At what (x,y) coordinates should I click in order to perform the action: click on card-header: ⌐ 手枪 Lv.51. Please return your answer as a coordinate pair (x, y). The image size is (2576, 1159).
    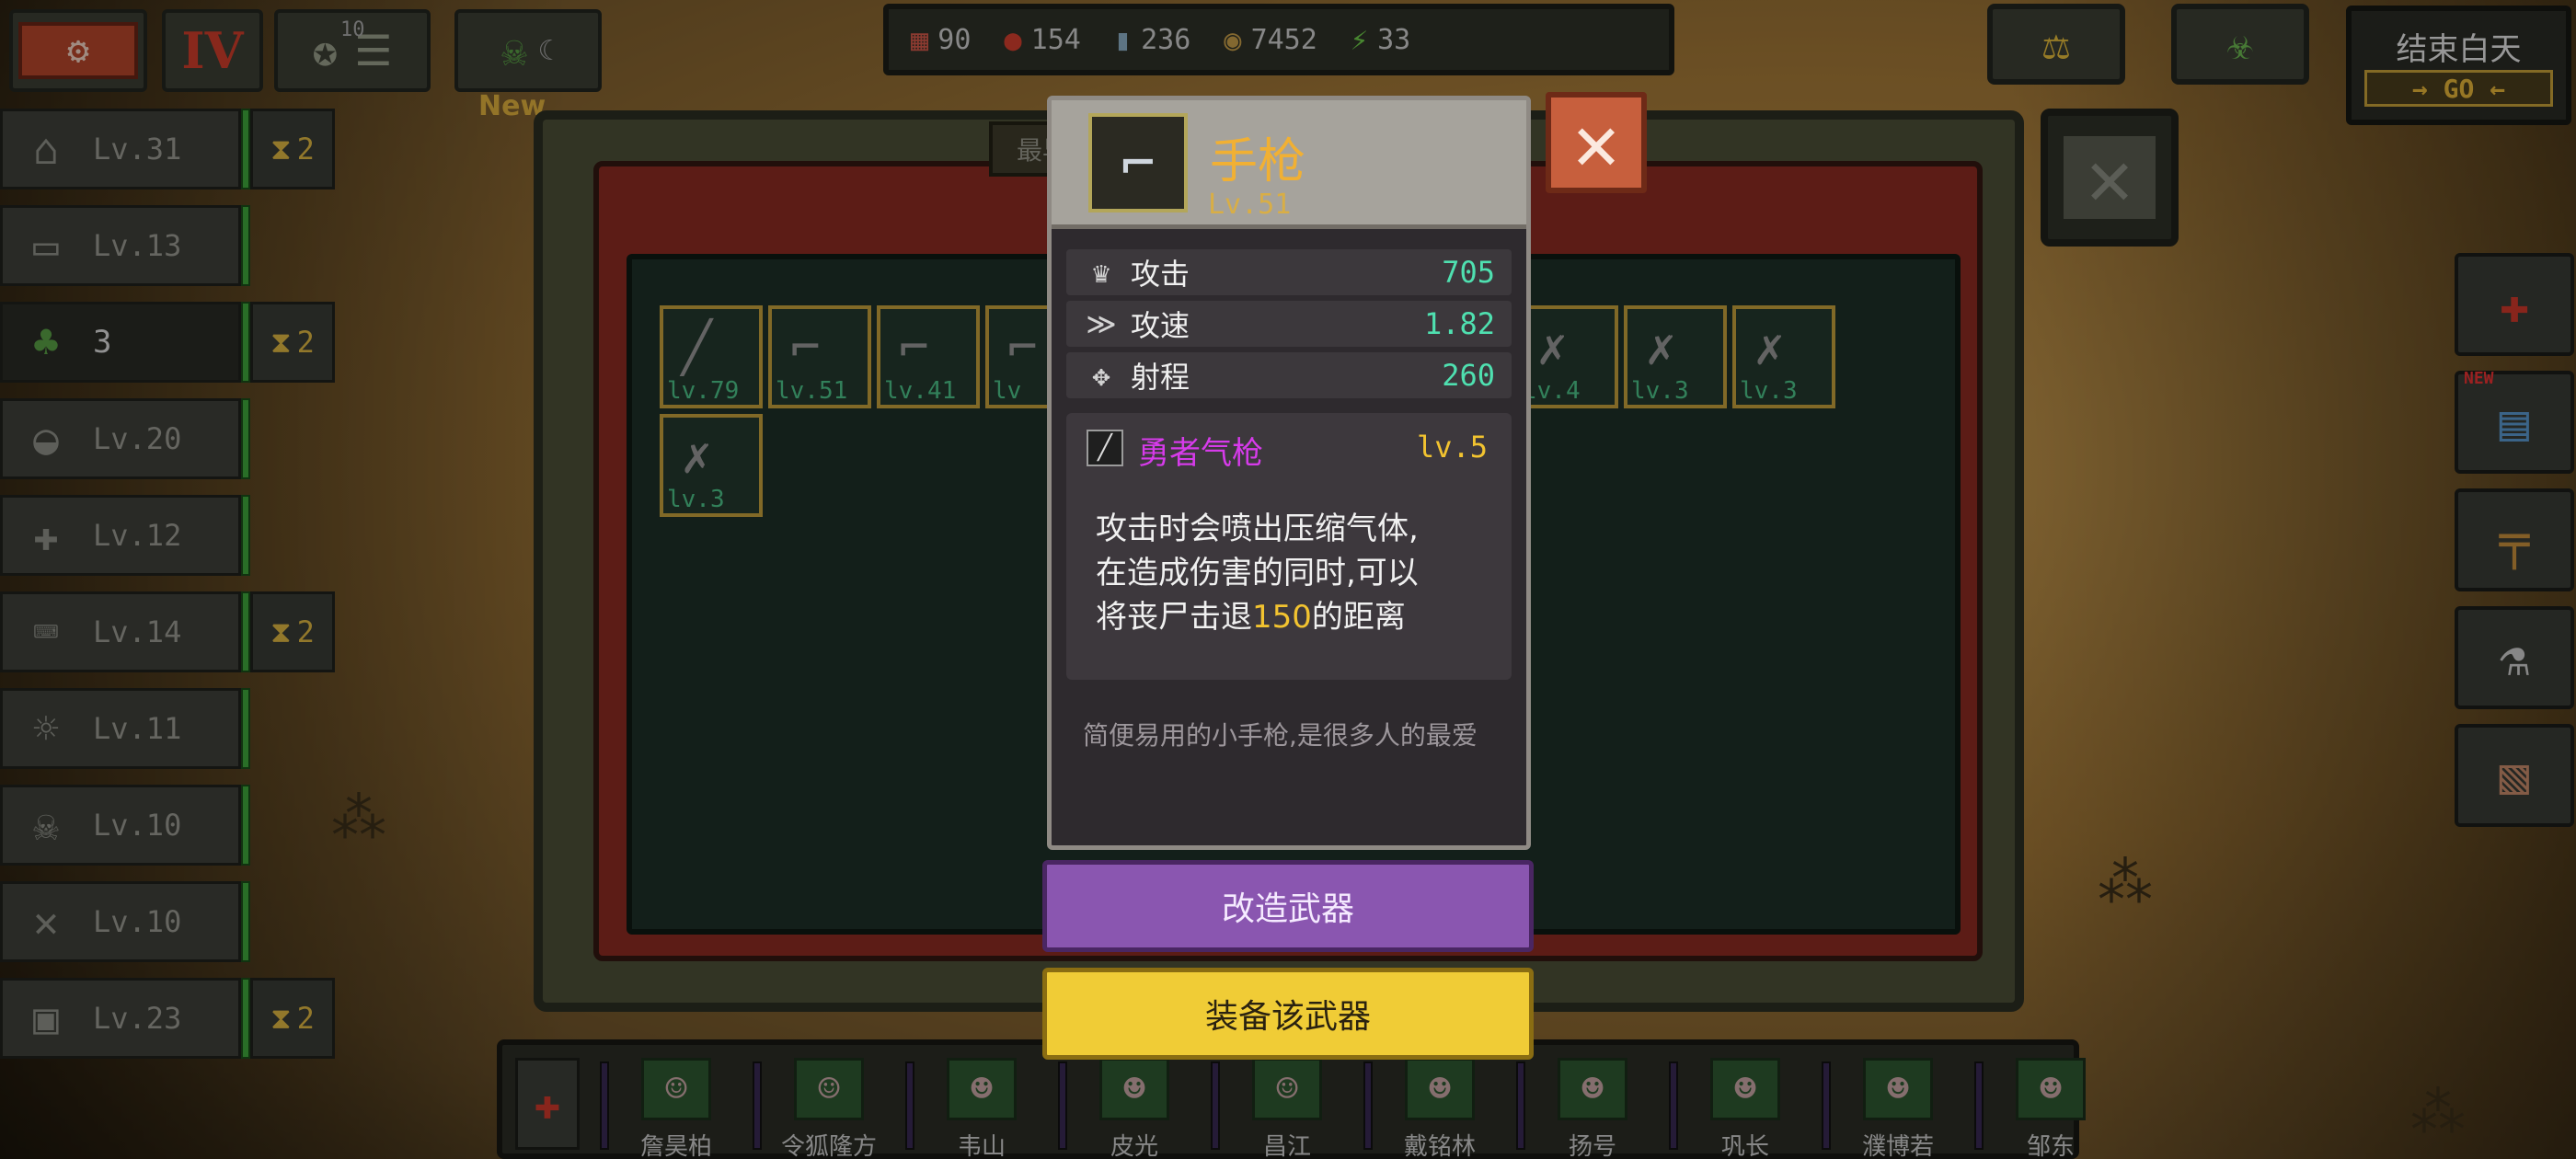
    Looking at the image, I should click on (1289, 164).